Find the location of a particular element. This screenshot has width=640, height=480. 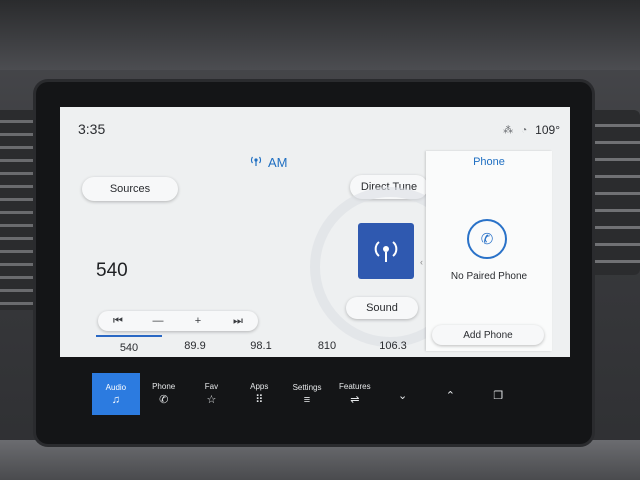

station-artwork is located at coordinates (386, 251).